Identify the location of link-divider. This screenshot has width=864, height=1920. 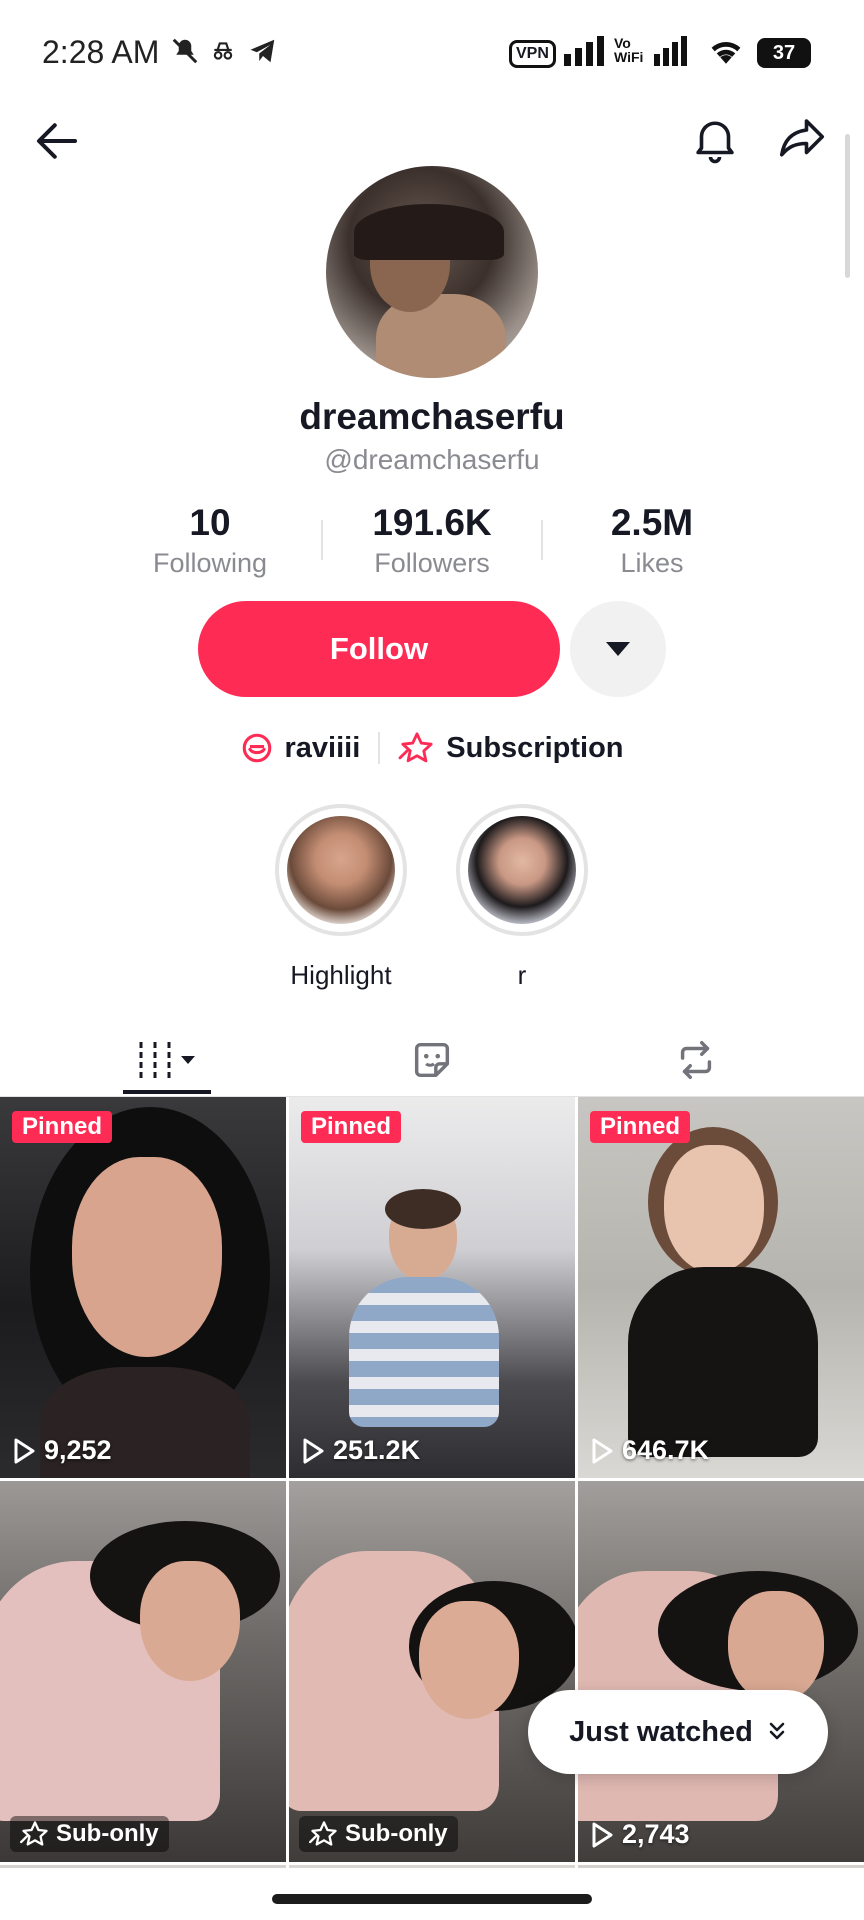
(379, 748).